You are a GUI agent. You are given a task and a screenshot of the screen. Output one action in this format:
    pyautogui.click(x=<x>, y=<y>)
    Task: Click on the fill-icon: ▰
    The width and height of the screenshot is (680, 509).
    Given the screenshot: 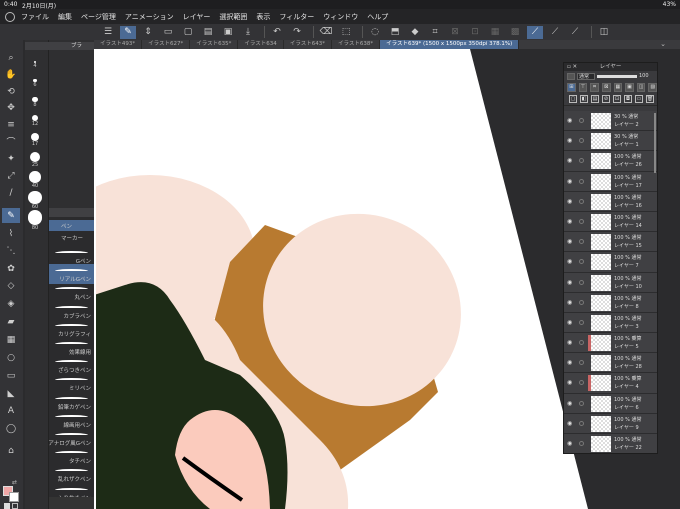 What is the action you would take?
    pyautogui.click(x=11, y=321)
    